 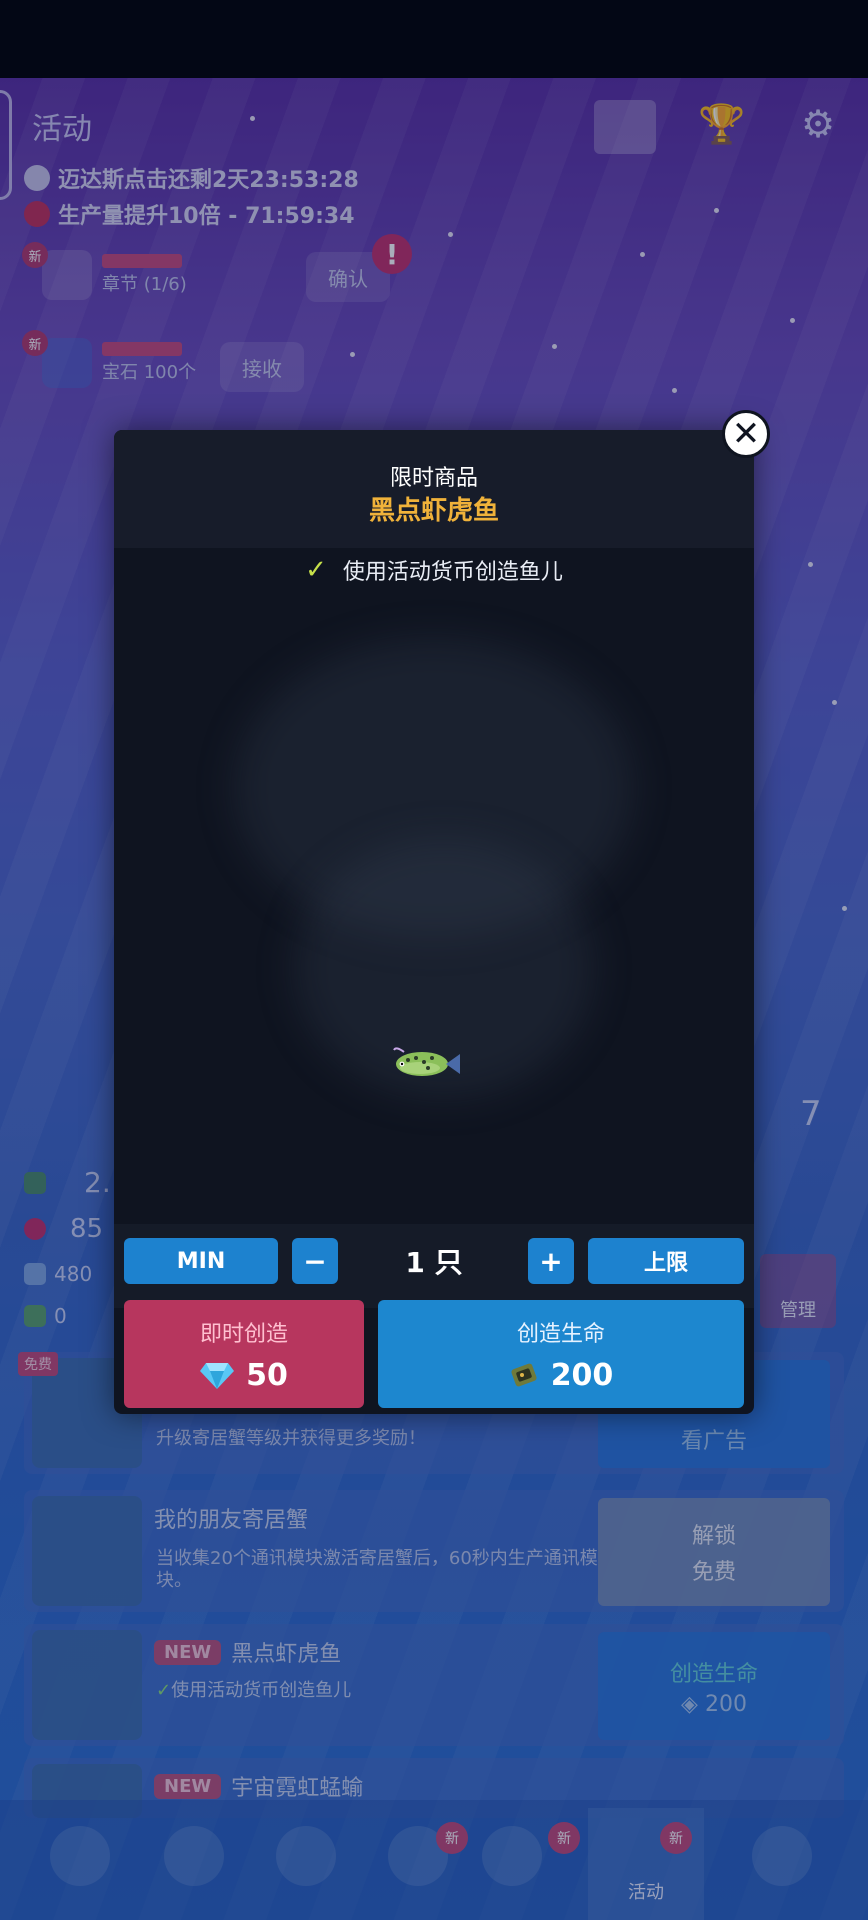 I want to click on instant-cost-value: 50, so click(x=267, y=1375).